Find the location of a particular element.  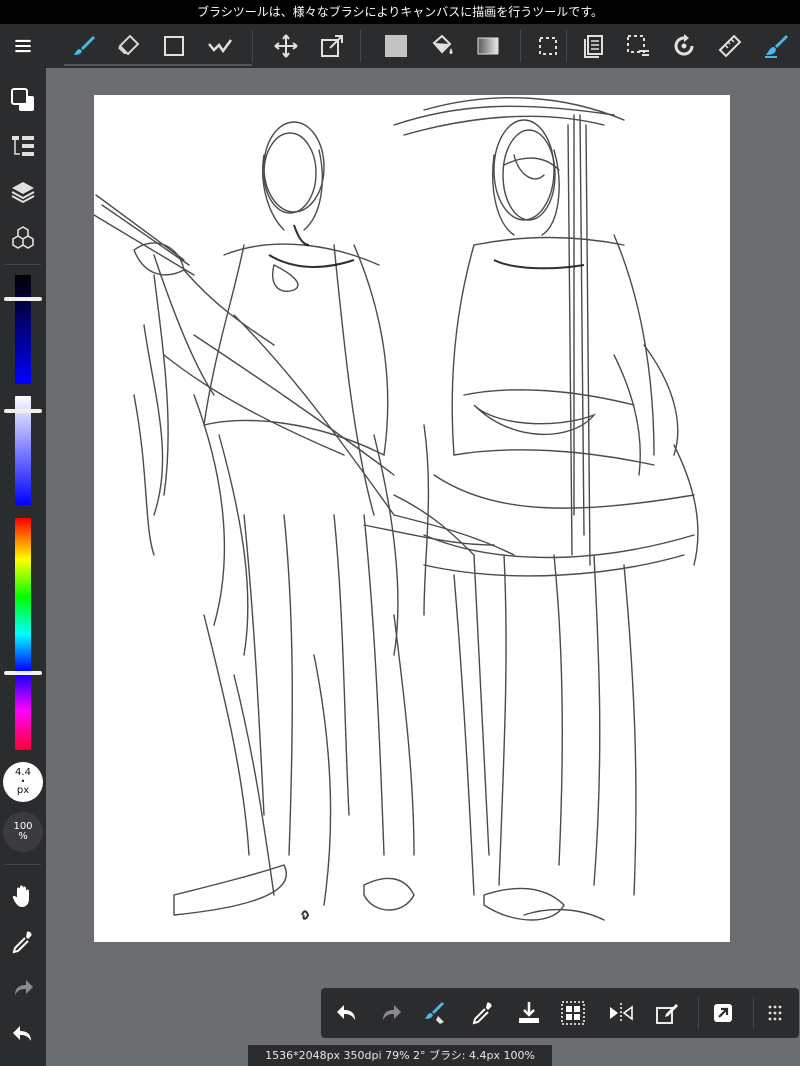

eraser-icon is located at coordinates (129, 45).